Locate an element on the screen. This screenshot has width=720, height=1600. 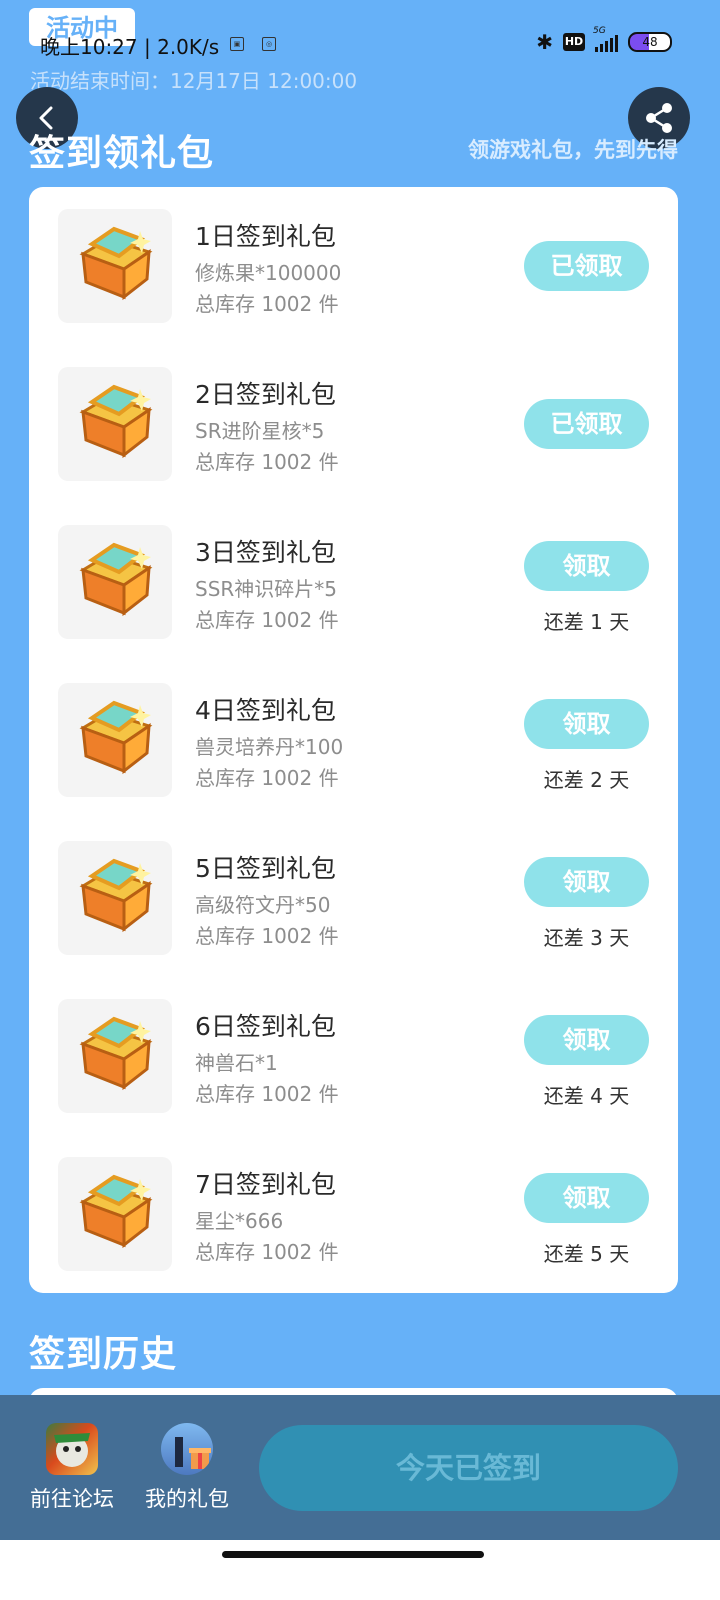
gift-item: 神兽石*1 is located at coordinates (236, 1063).